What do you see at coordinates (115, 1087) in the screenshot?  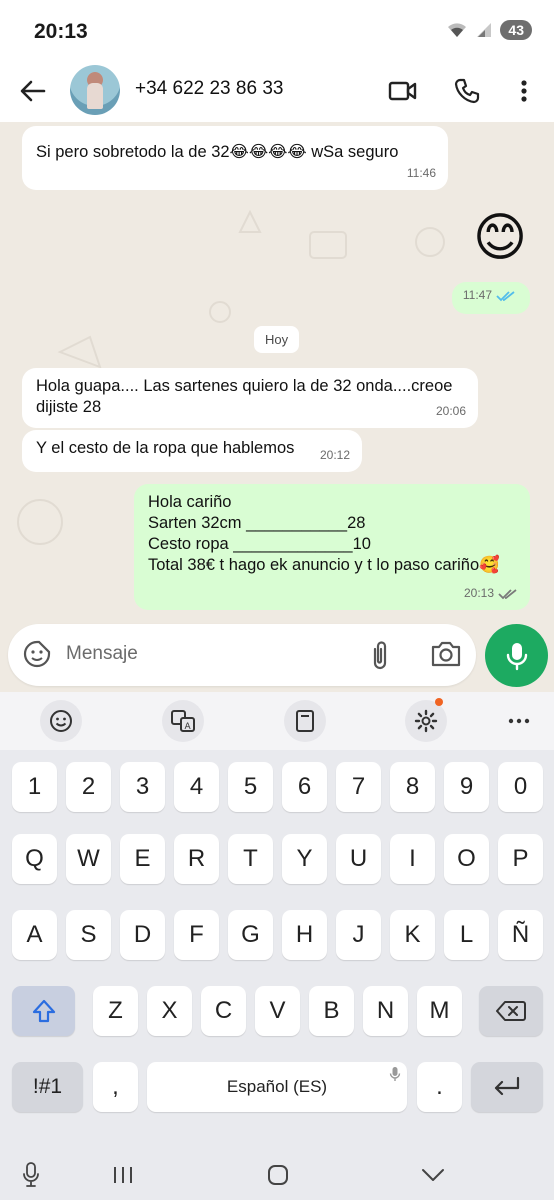 I see `comma-key: ,` at bounding box center [115, 1087].